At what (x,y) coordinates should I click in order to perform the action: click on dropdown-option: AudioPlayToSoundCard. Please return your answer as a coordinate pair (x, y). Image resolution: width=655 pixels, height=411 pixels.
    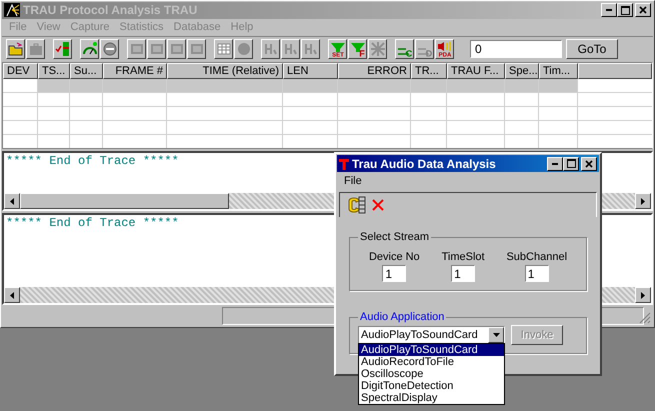
    Looking at the image, I should click on (431, 350).